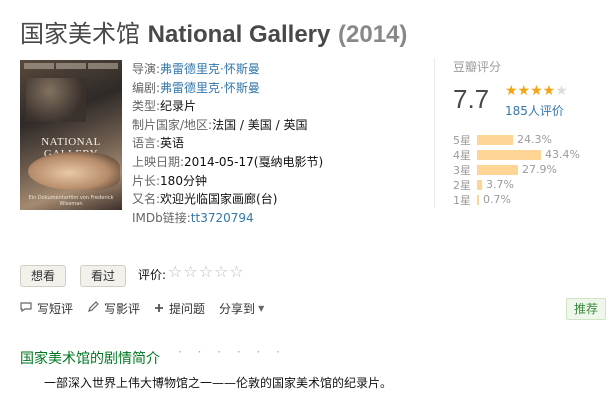  Describe the element at coordinates (462, 140) in the screenshot. I see `rating-row-label: 5星` at that location.